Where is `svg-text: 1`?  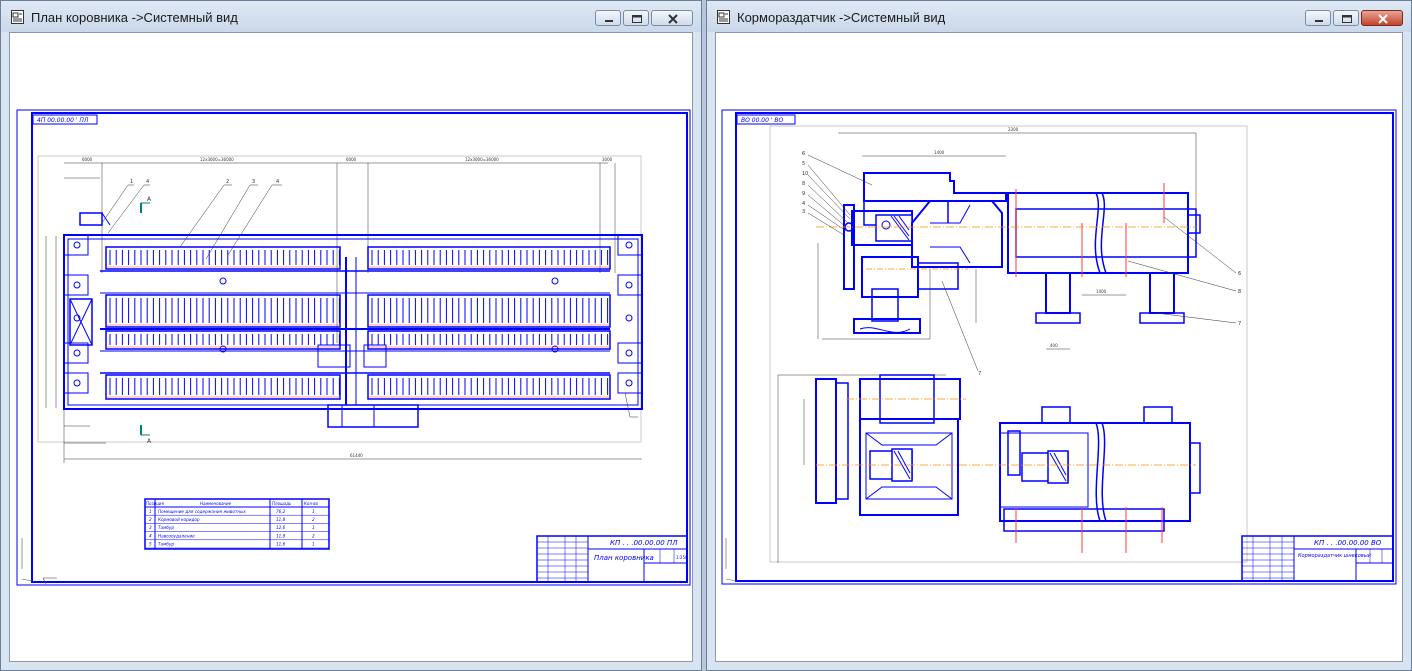
svg-text: 1 is located at coordinates (131, 182).